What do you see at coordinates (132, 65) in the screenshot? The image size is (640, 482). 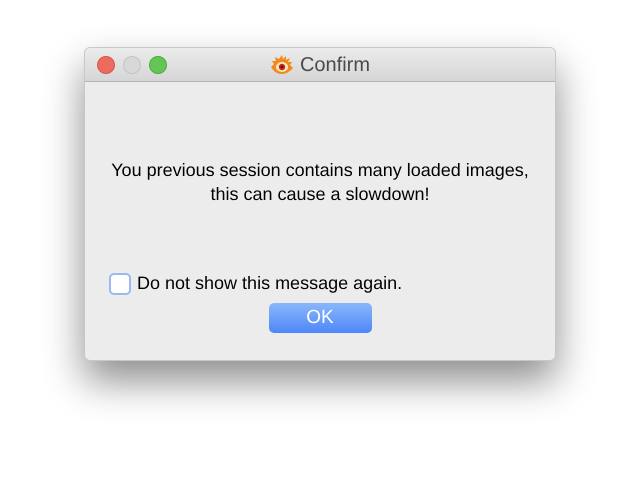 I see `minimize-button` at bounding box center [132, 65].